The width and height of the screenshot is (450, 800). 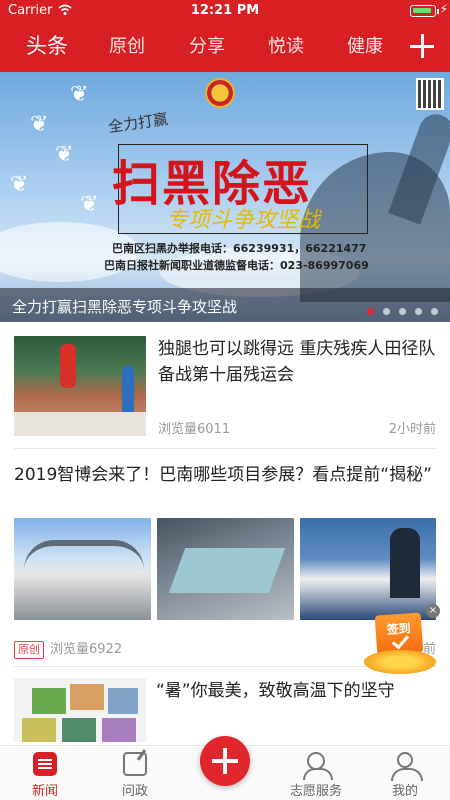 I want to click on track-lane, so click(x=80, y=424).